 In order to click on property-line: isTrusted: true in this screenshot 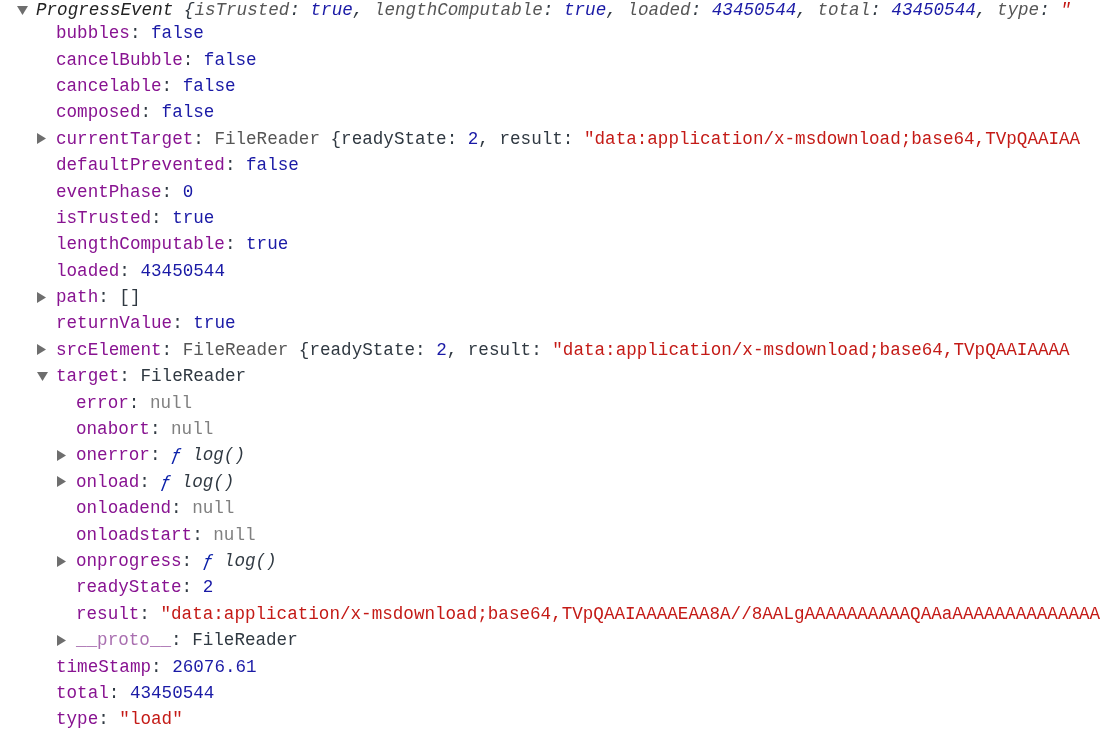, I will do `click(135, 217)`.